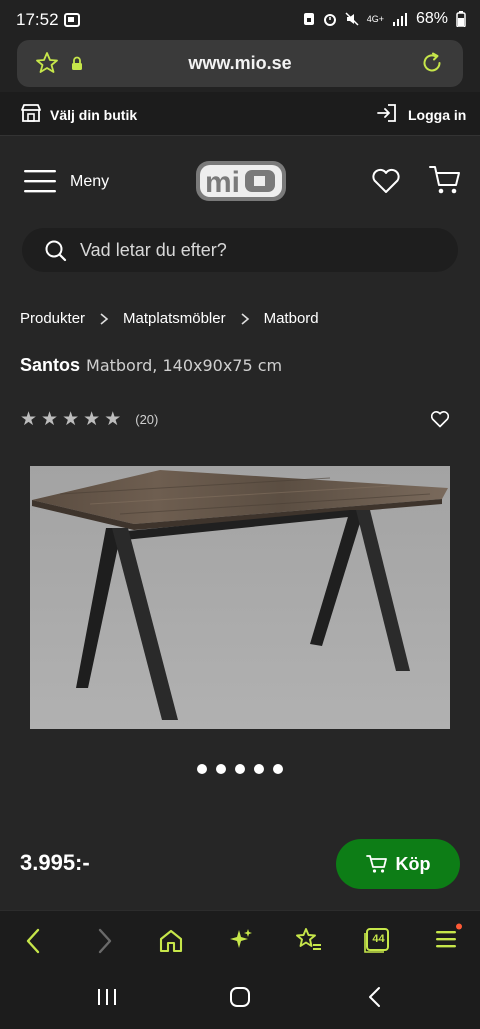  What do you see at coordinates (31, 113) in the screenshot?
I see `store-icon` at bounding box center [31, 113].